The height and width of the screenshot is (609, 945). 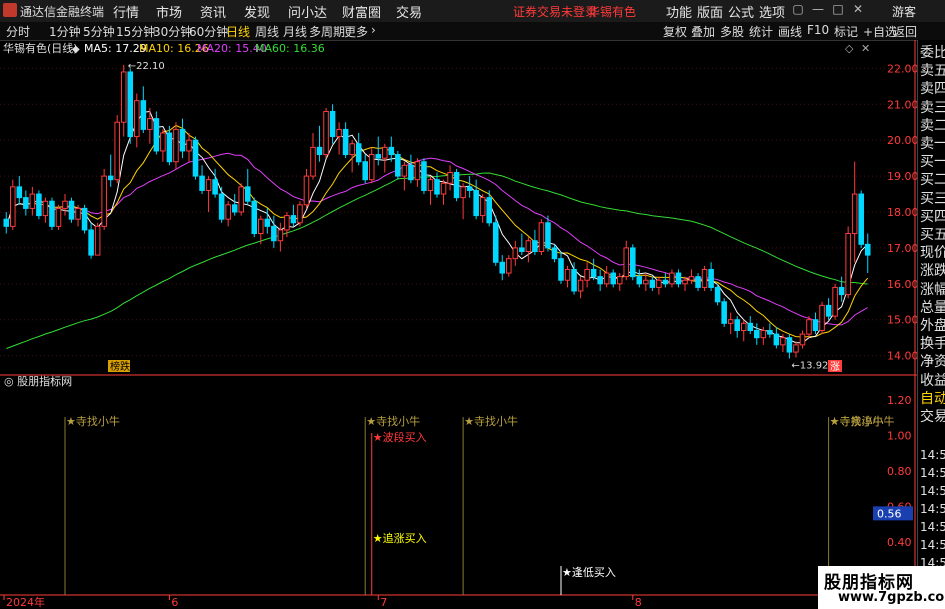 I want to click on side-item: 涨幅, so click(x=932, y=289).